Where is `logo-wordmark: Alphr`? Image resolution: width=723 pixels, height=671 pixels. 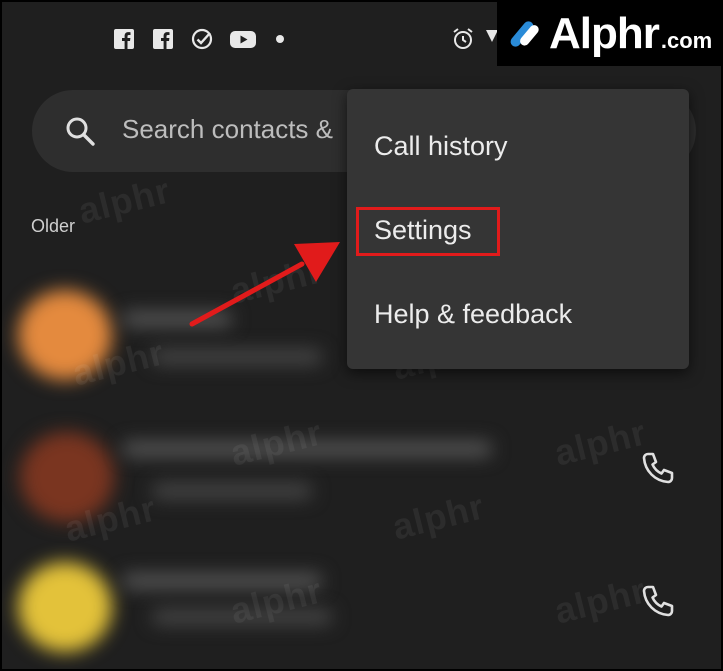 logo-wordmark: Alphr is located at coordinates (604, 33).